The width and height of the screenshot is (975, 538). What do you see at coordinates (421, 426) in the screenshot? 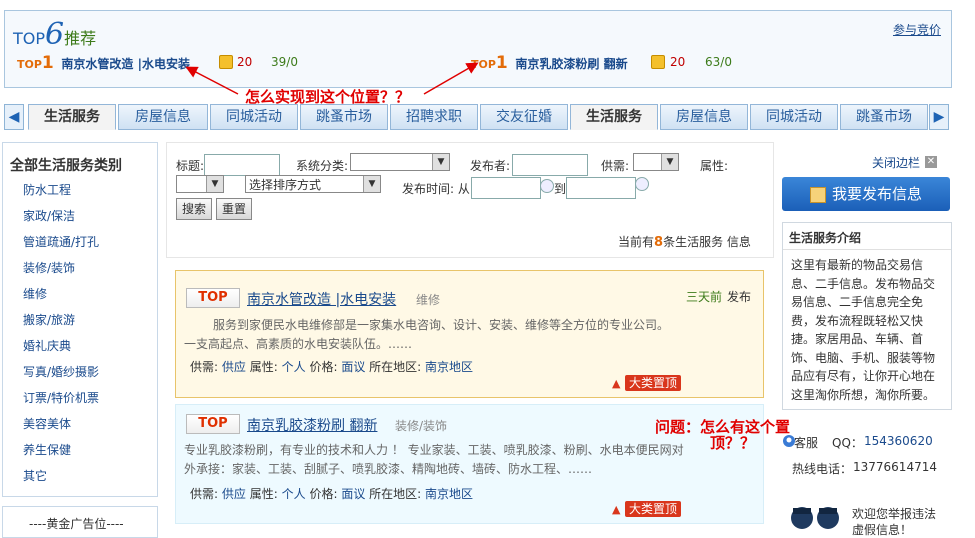
I see `listing-category: 装修/装饰` at bounding box center [421, 426].